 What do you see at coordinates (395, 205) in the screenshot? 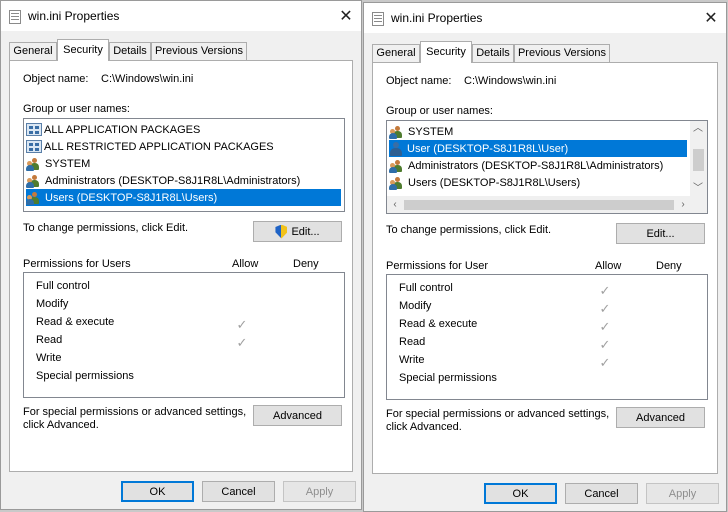
I see `scroll-left-icon: ‹` at bounding box center [395, 205].